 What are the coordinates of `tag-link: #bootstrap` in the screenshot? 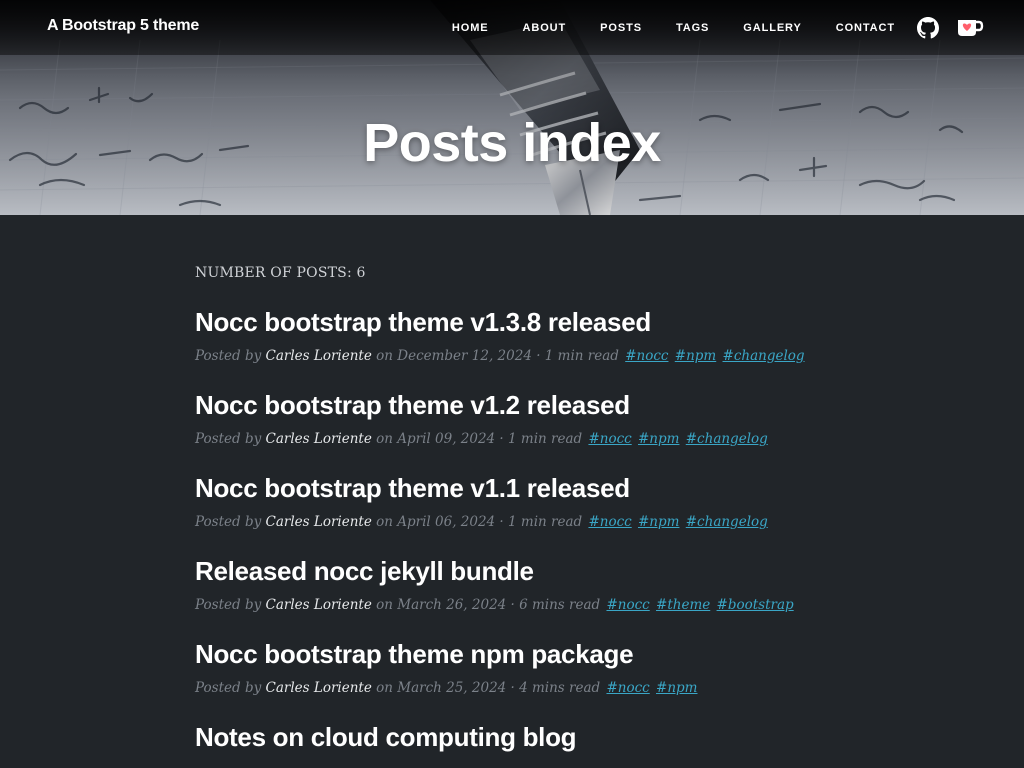 It's located at (755, 605).